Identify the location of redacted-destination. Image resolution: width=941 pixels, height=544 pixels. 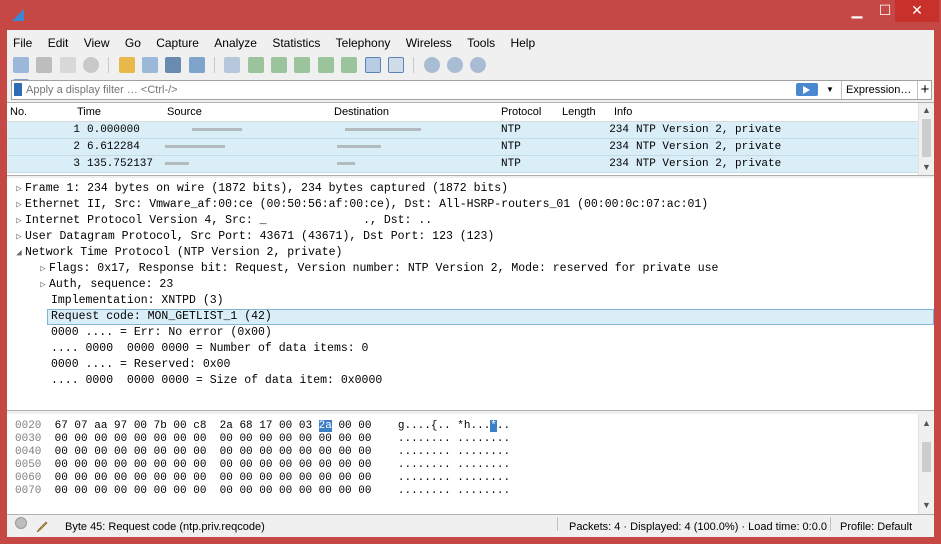
(359, 146).